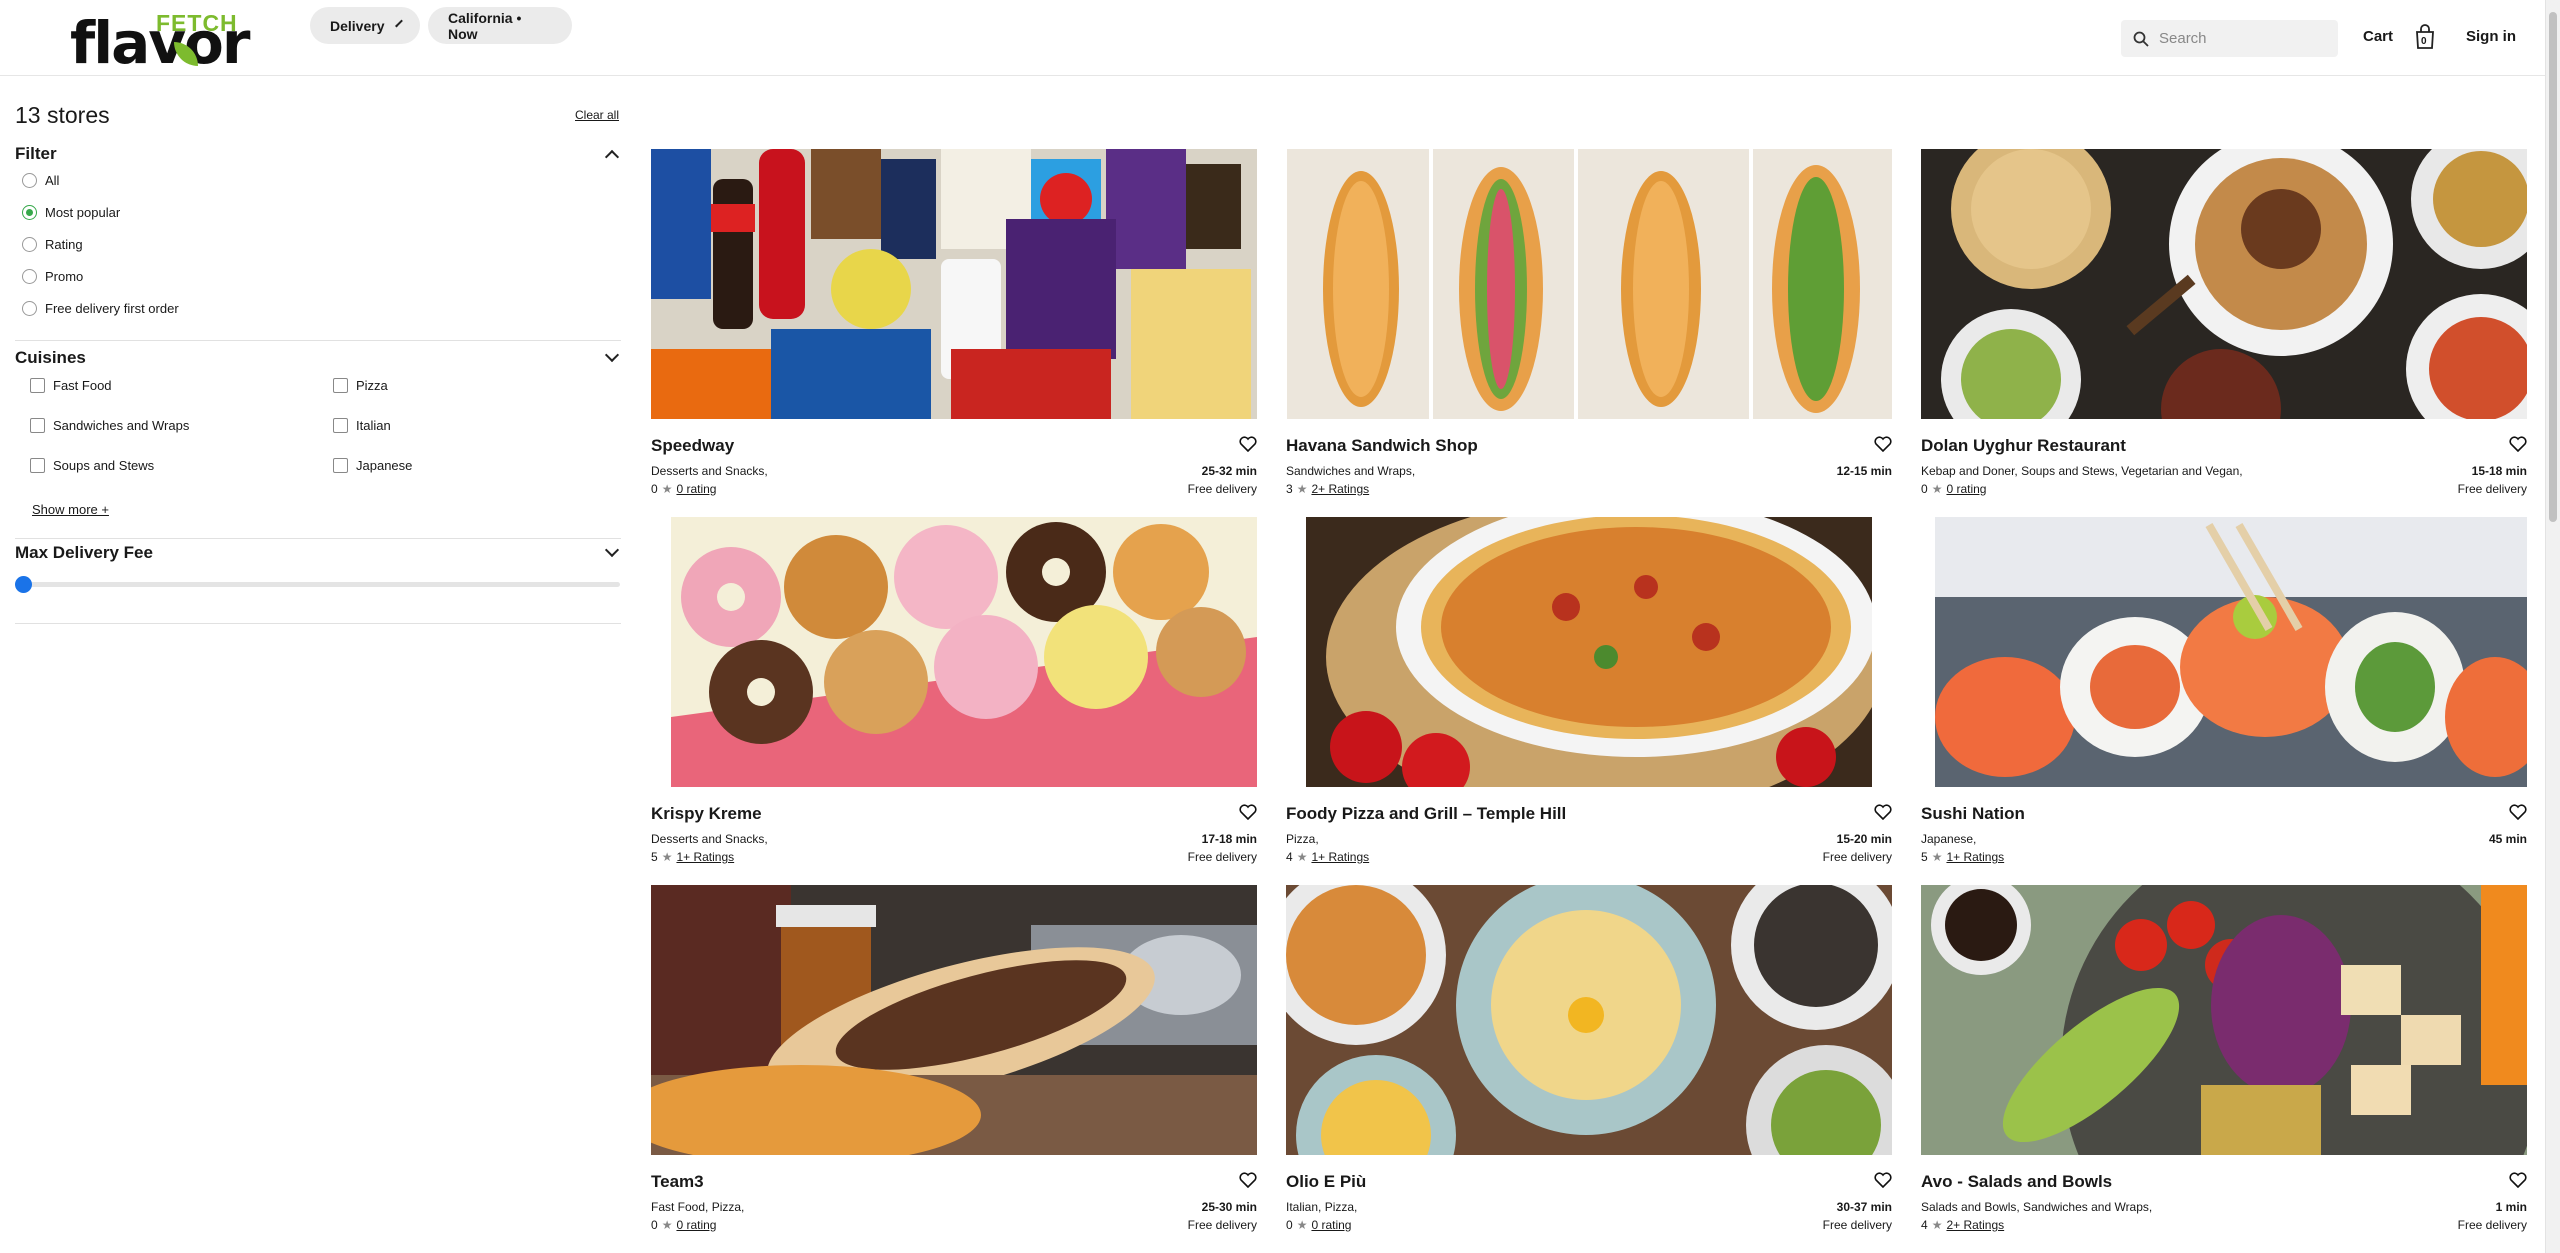 This screenshot has height=1253, width=2560. I want to click on show-more-cuisines-link: Show more +, so click(70, 509).